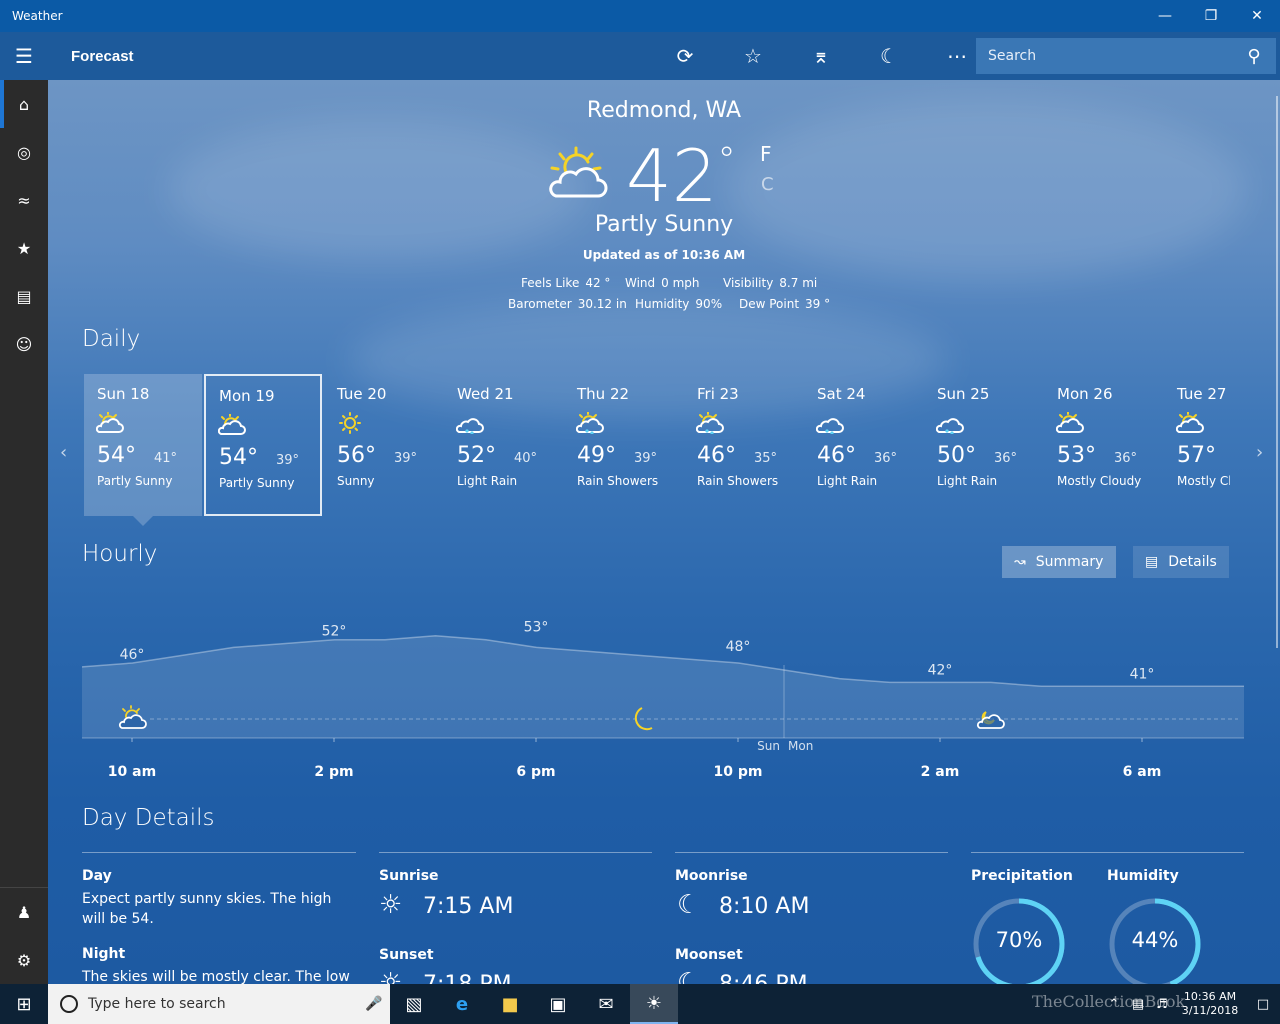  Describe the element at coordinates (123, 394) in the screenshot. I see `day-name: Sun 18` at that location.